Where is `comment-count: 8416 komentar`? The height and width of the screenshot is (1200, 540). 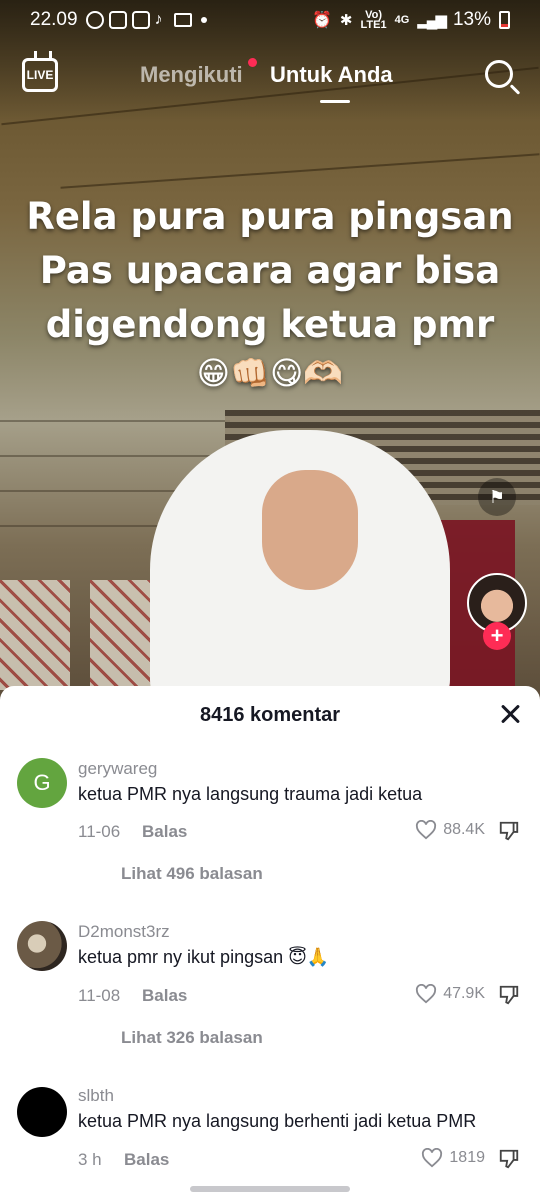 comment-count: 8416 komentar is located at coordinates (270, 715).